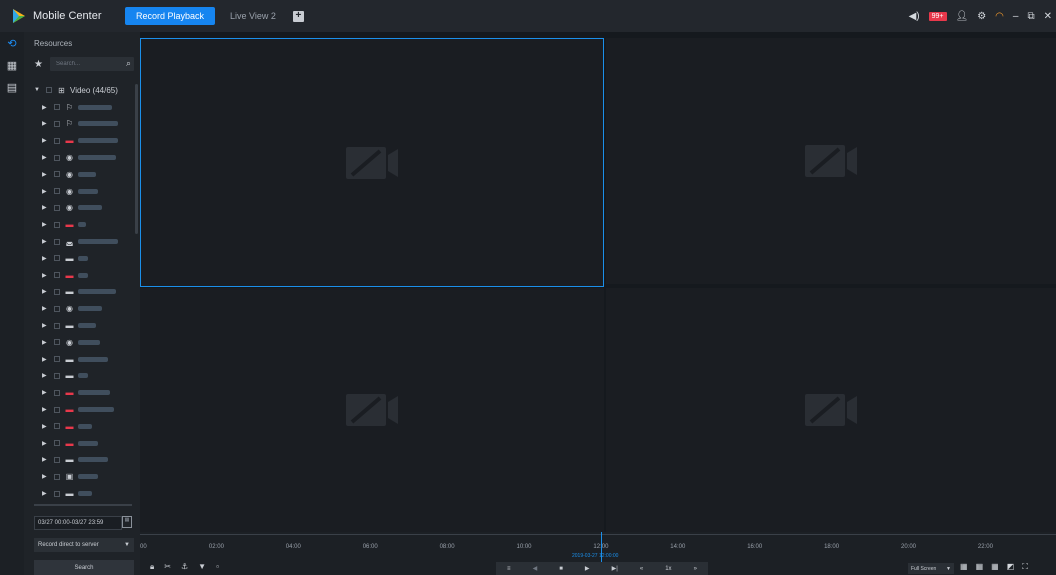 The height and width of the screenshot is (575, 1056). What do you see at coordinates (167, 567) in the screenshot?
I see `cut-icon: ✂` at bounding box center [167, 567].